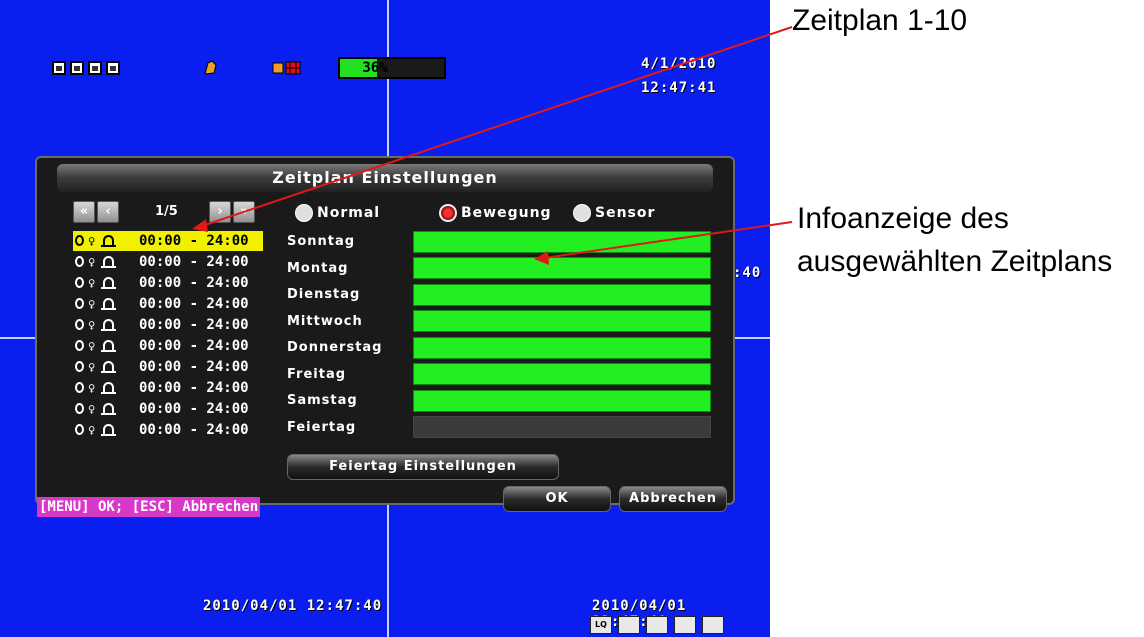  I want to click on last-page-button: », so click(244, 212).